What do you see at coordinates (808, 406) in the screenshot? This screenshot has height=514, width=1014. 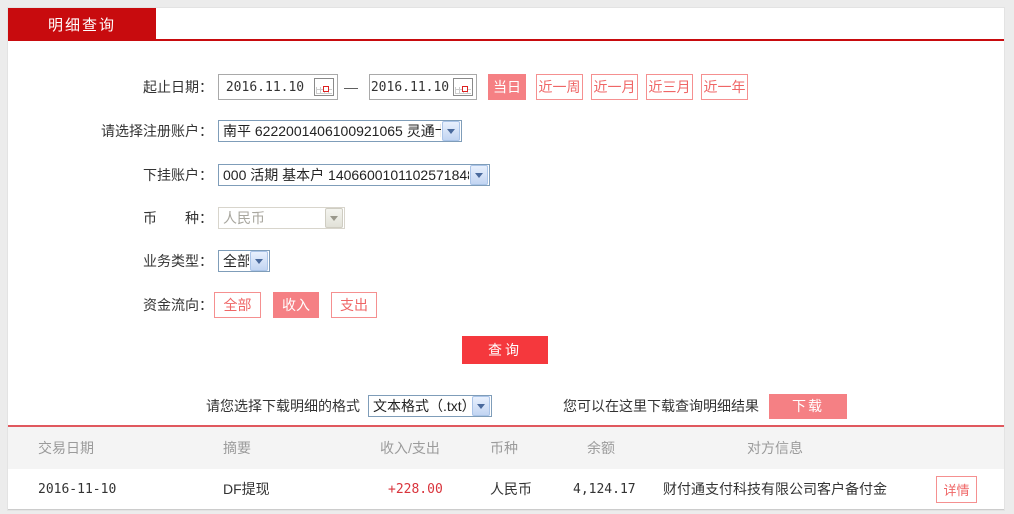 I see `download-button: 下载` at bounding box center [808, 406].